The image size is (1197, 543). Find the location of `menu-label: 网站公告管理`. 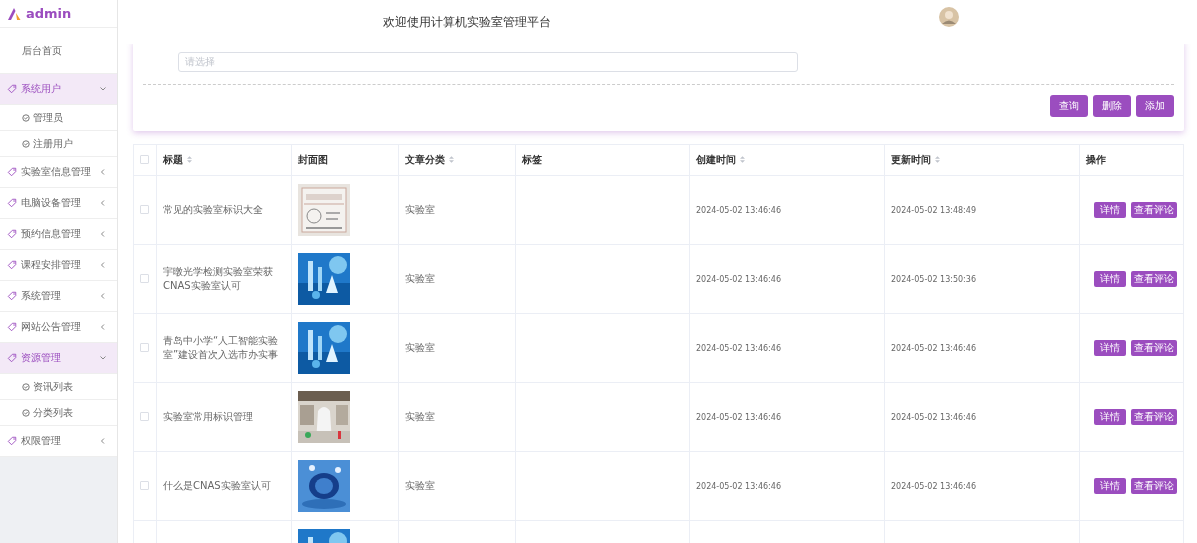

menu-label: 网站公告管理 is located at coordinates (51, 327).